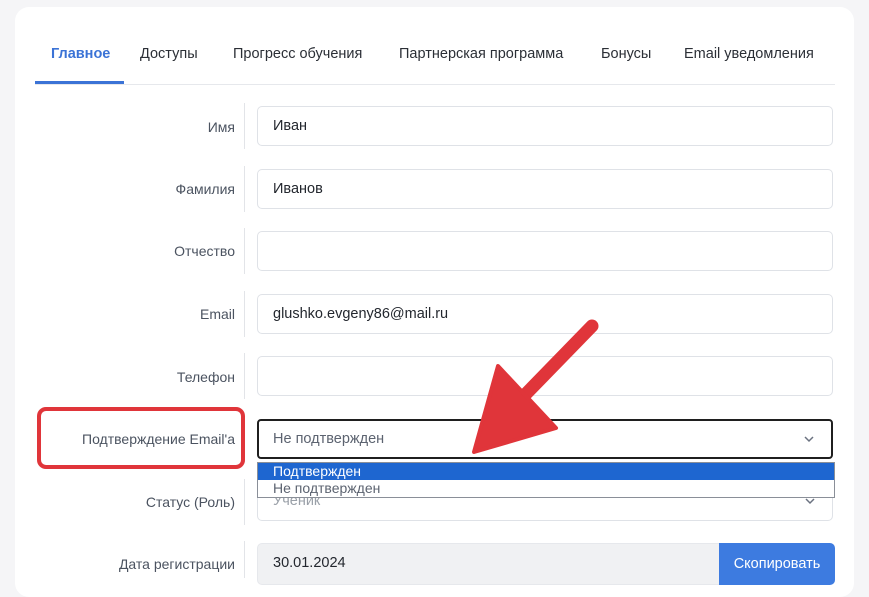 The image size is (869, 597). I want to click on annotation-arrow-icon, so click(535, 386).